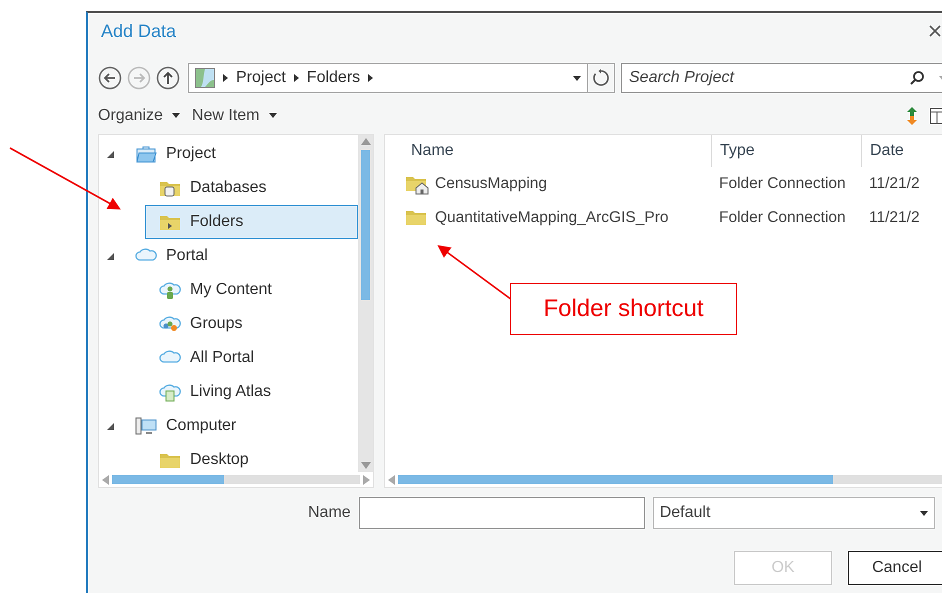 Image resolution: width=942 pixels, height=593 pixels. What do you see at coordinates (228, 256) in the screenshot?
I see `tree-item: Portal` at bounding box center [228, 256].